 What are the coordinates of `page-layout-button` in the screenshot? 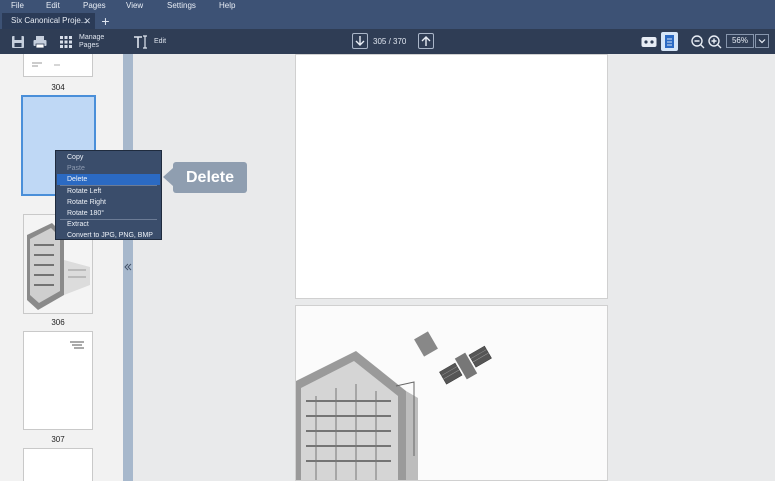 It's located at (669, 41).